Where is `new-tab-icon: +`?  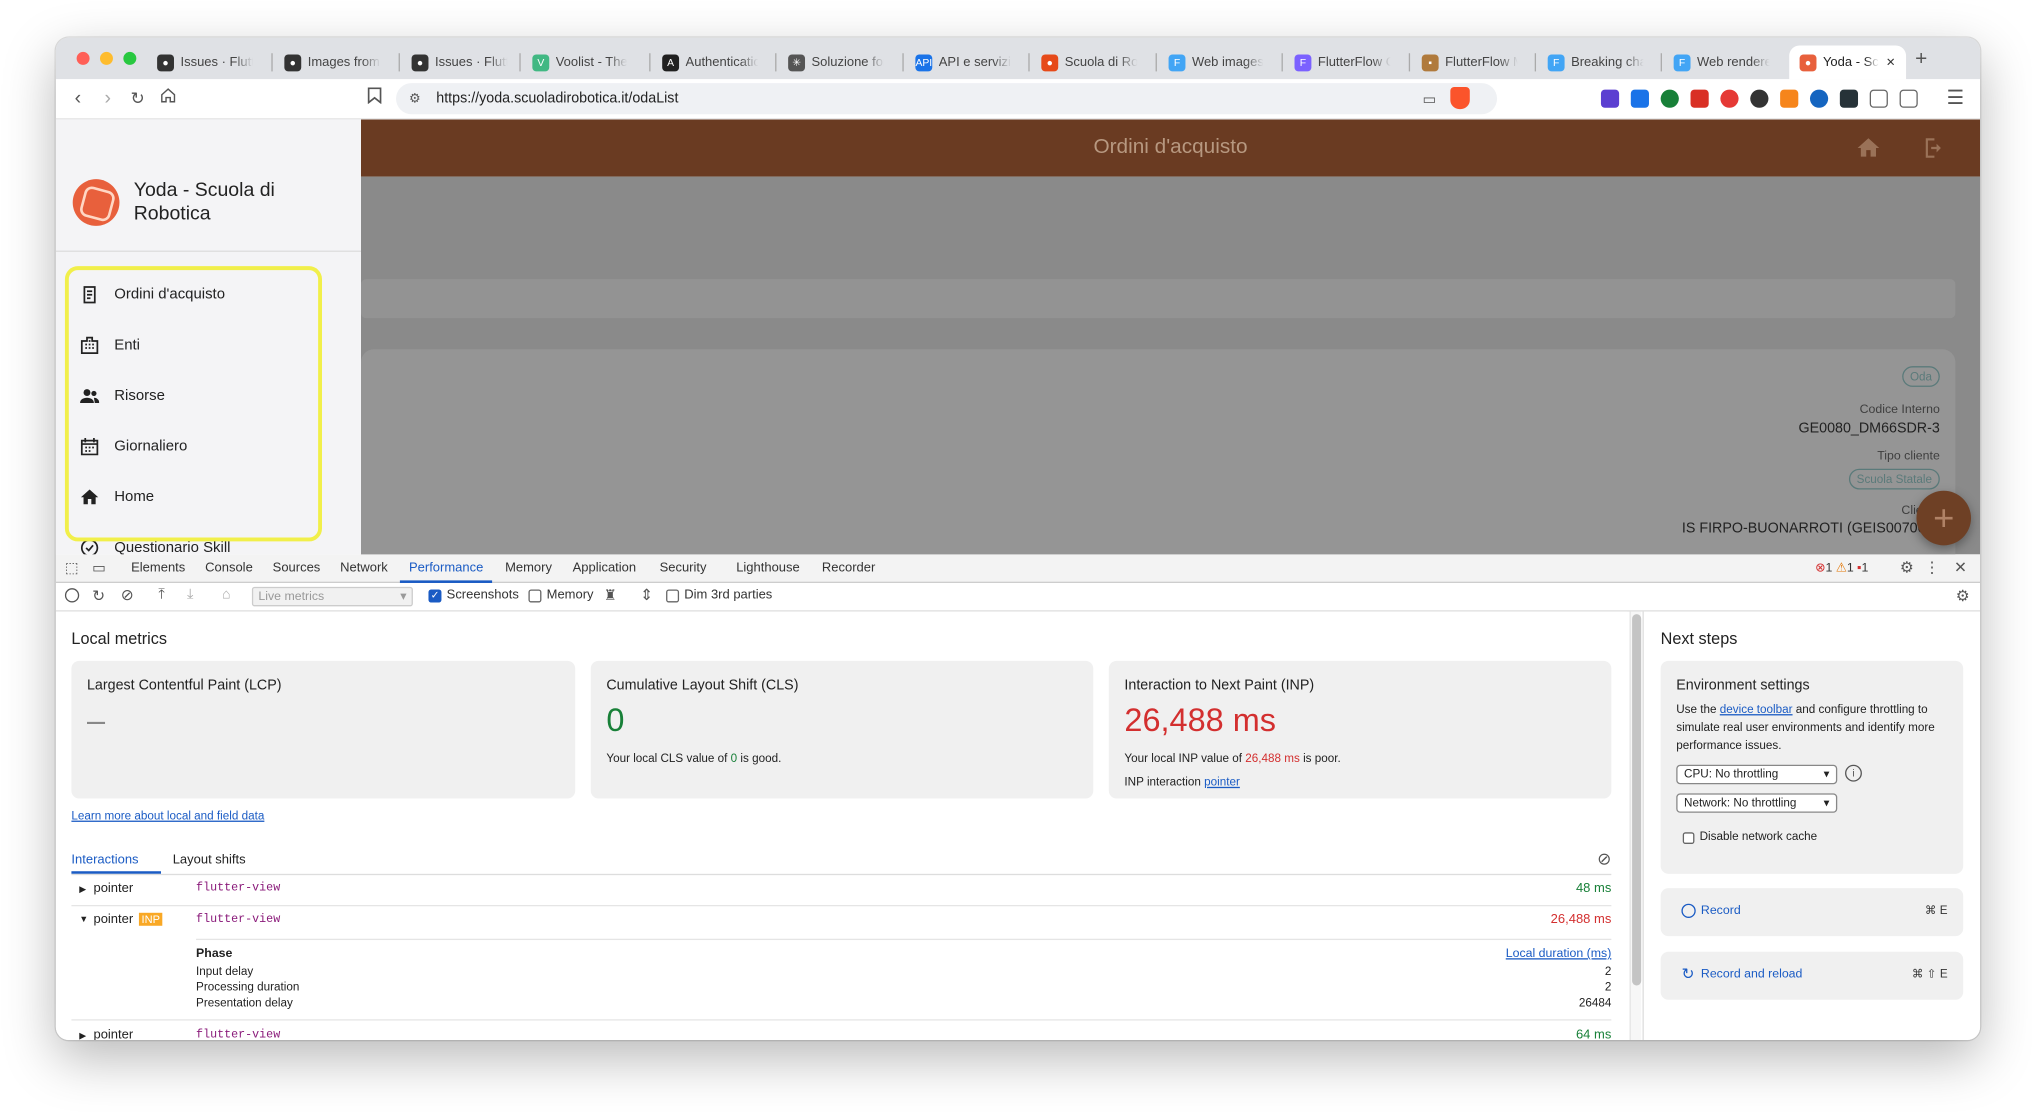
new-tab-icon: + is located at coordinates (1921, 59).